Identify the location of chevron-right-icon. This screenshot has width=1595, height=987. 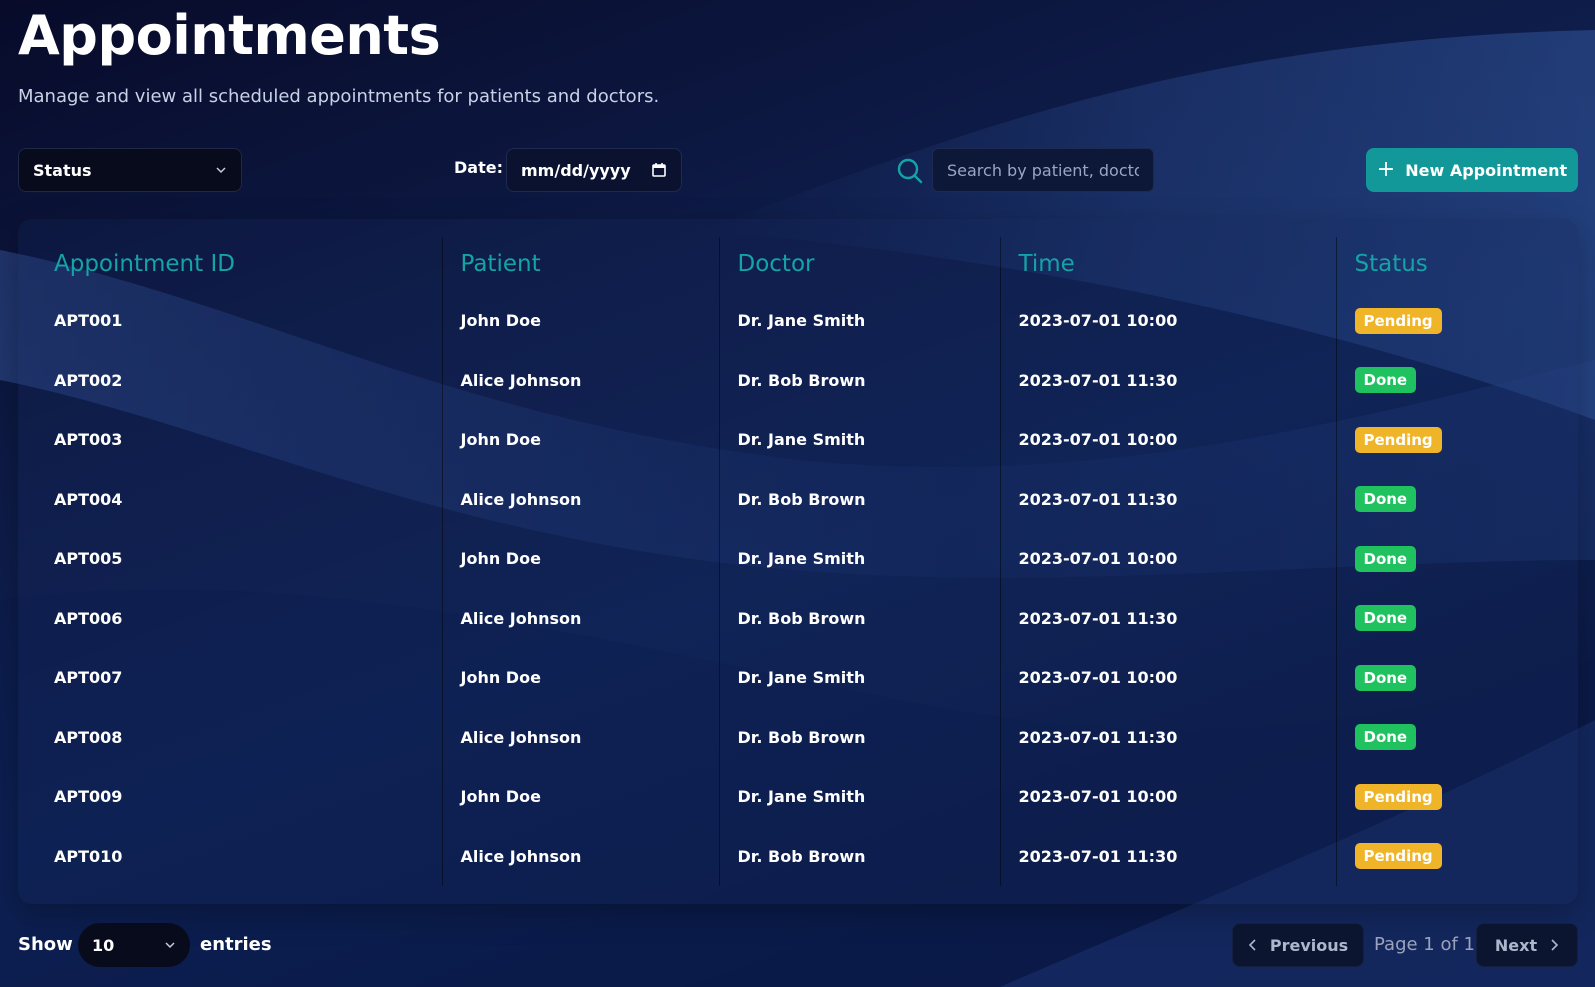
(1555, 945).